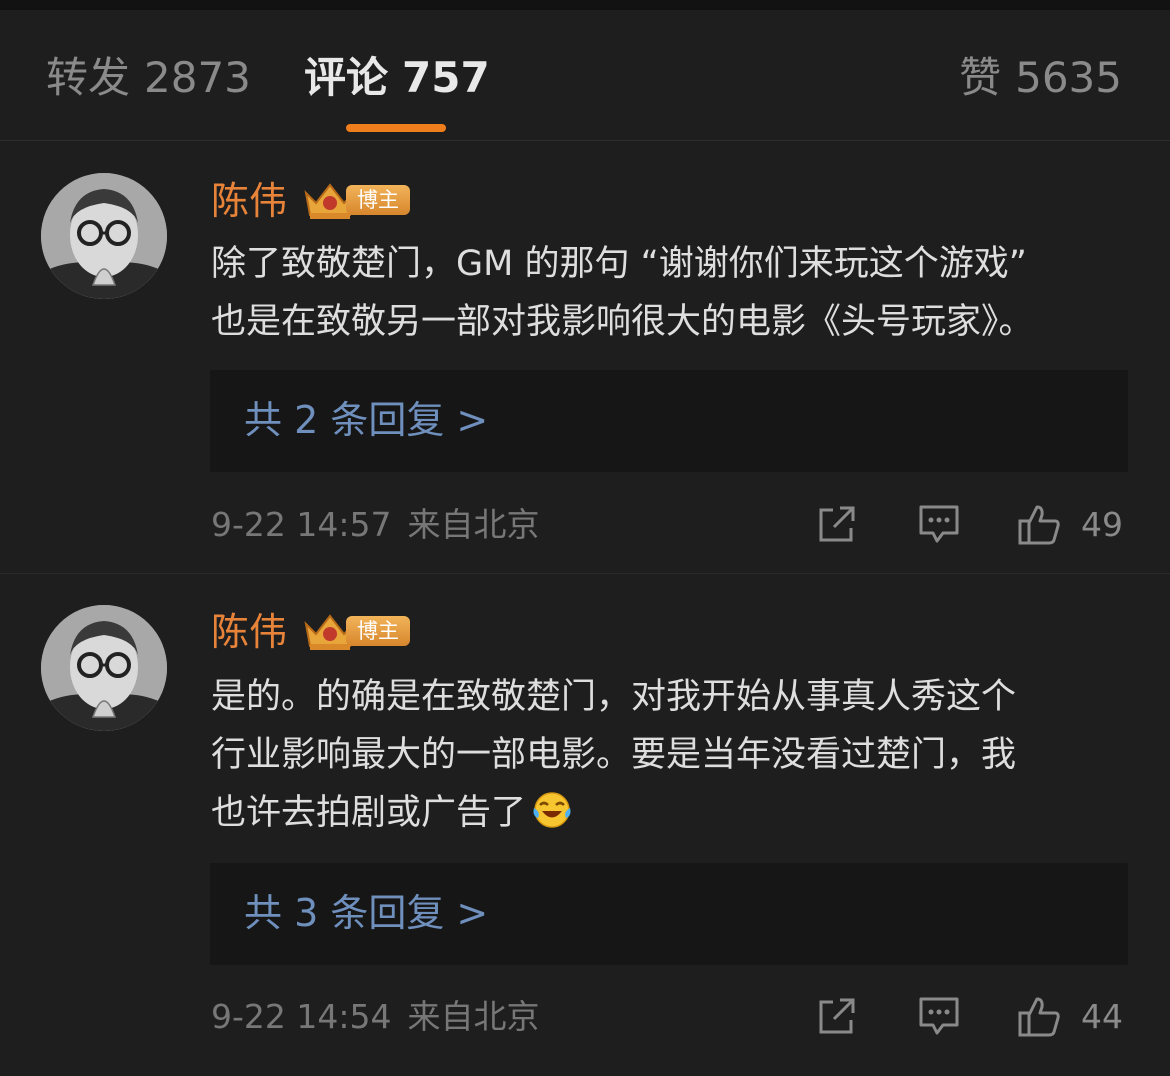  What do you see at coordinates (366, 913) in the screenshot?
I see `view-replies-link: 共 3 条回复 >` at bounding box center [366, 913].